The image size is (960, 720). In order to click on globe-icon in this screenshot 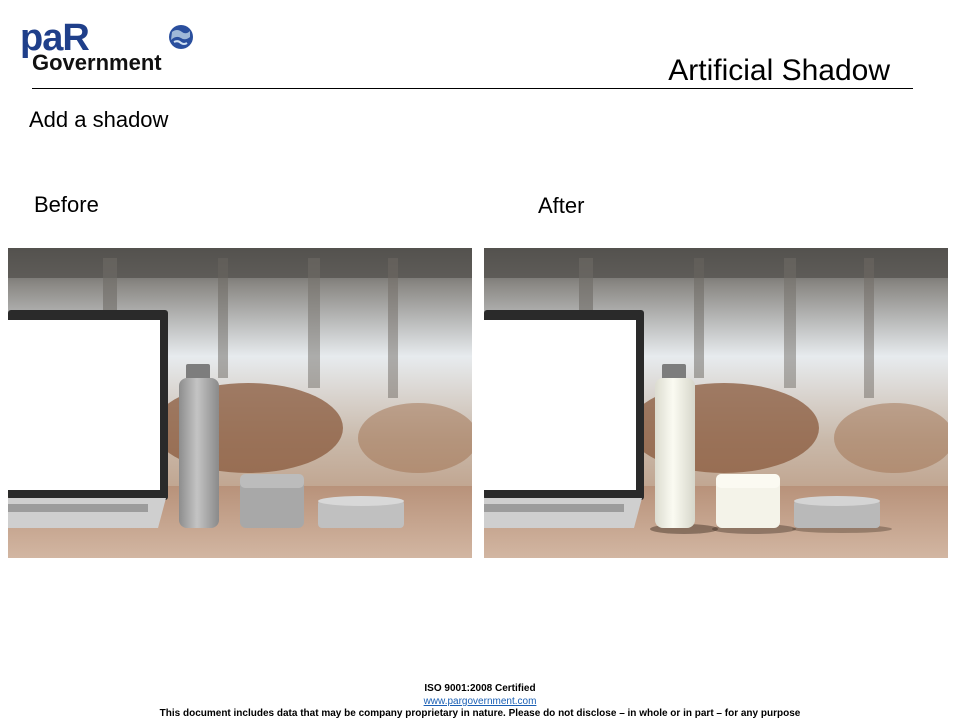, I will do `click(181, 37)`.